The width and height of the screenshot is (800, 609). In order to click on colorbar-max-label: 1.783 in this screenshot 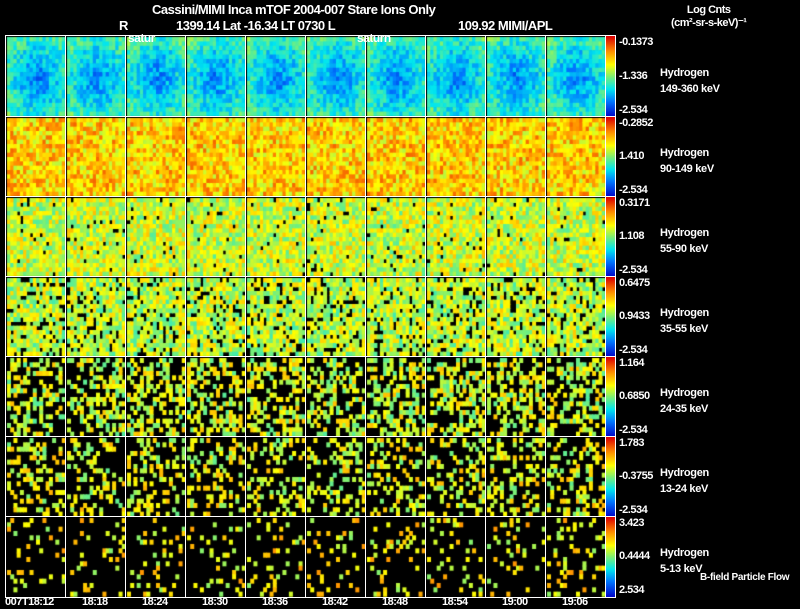, I will do `click(632, 443)`.